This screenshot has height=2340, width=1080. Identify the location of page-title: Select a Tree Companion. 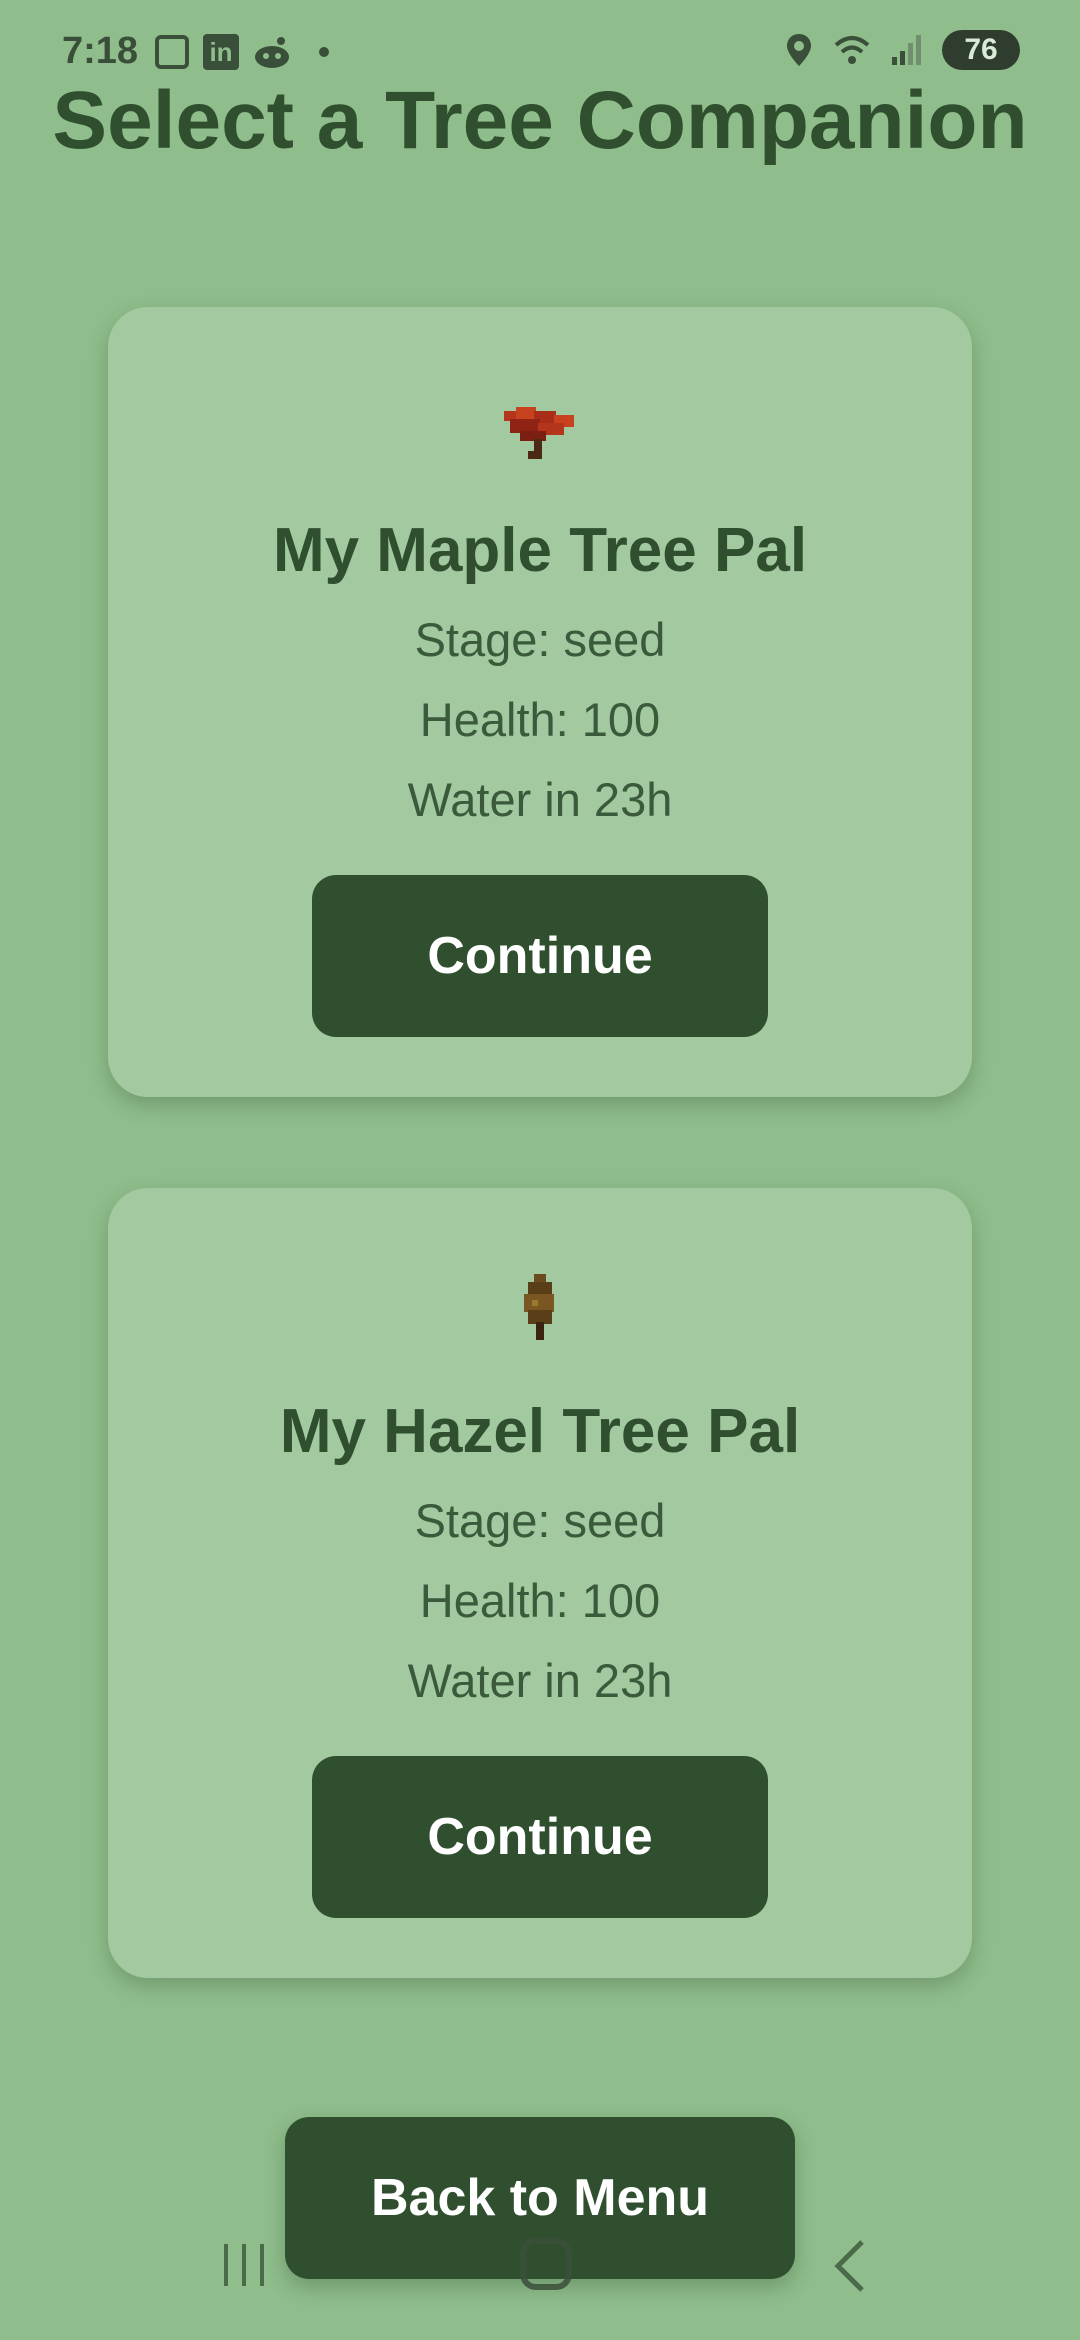
(540, 120).